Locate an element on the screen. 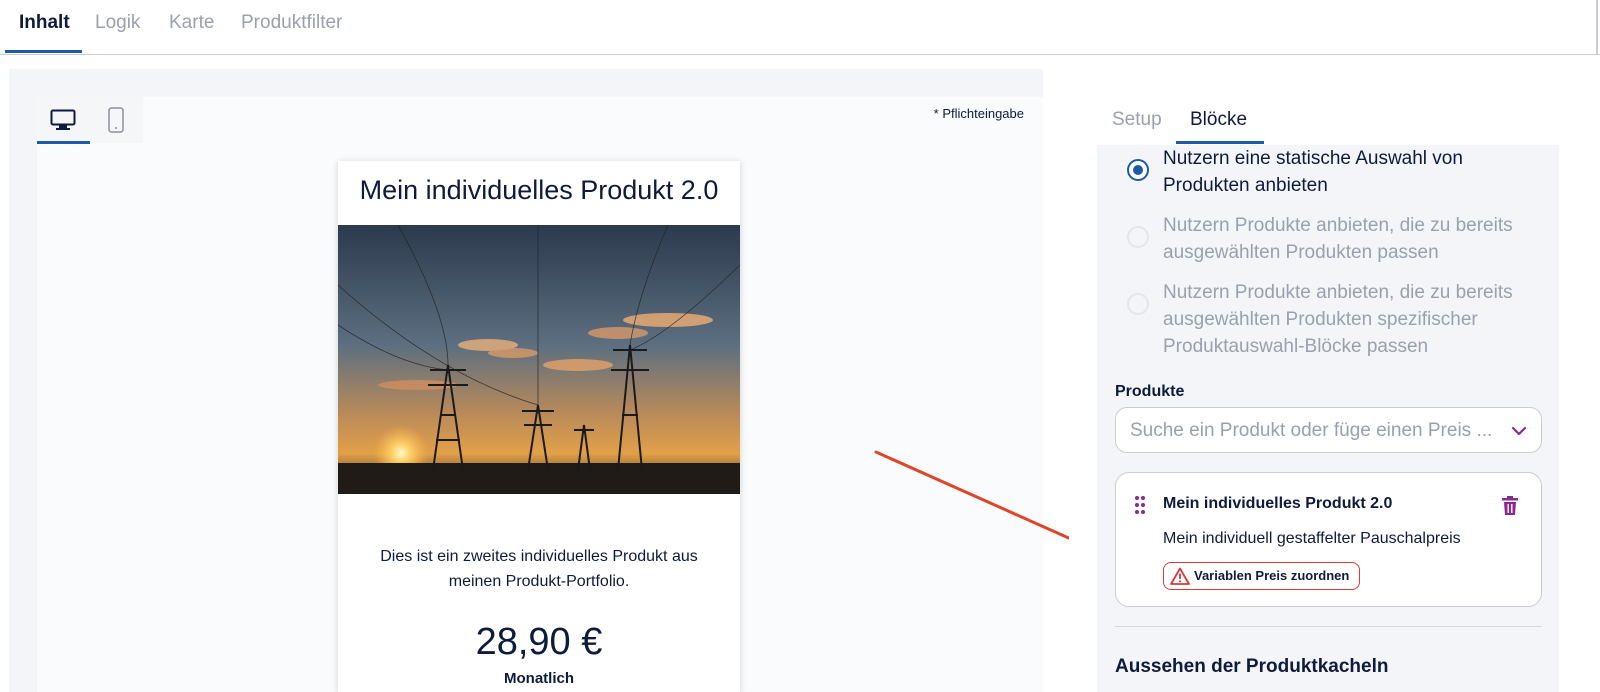 Image resolution: width=1600 pixels, height=692 pixels. assign-variable-price-label: Variablen Preis zuordnen is located at coordinates (1272, 575).